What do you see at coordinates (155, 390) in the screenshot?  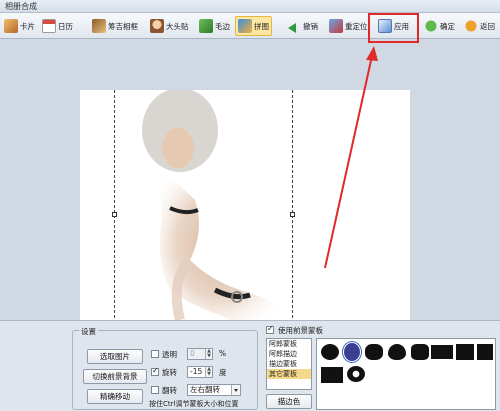 I see `flip-checkbox` at bounding box center [155, 390].